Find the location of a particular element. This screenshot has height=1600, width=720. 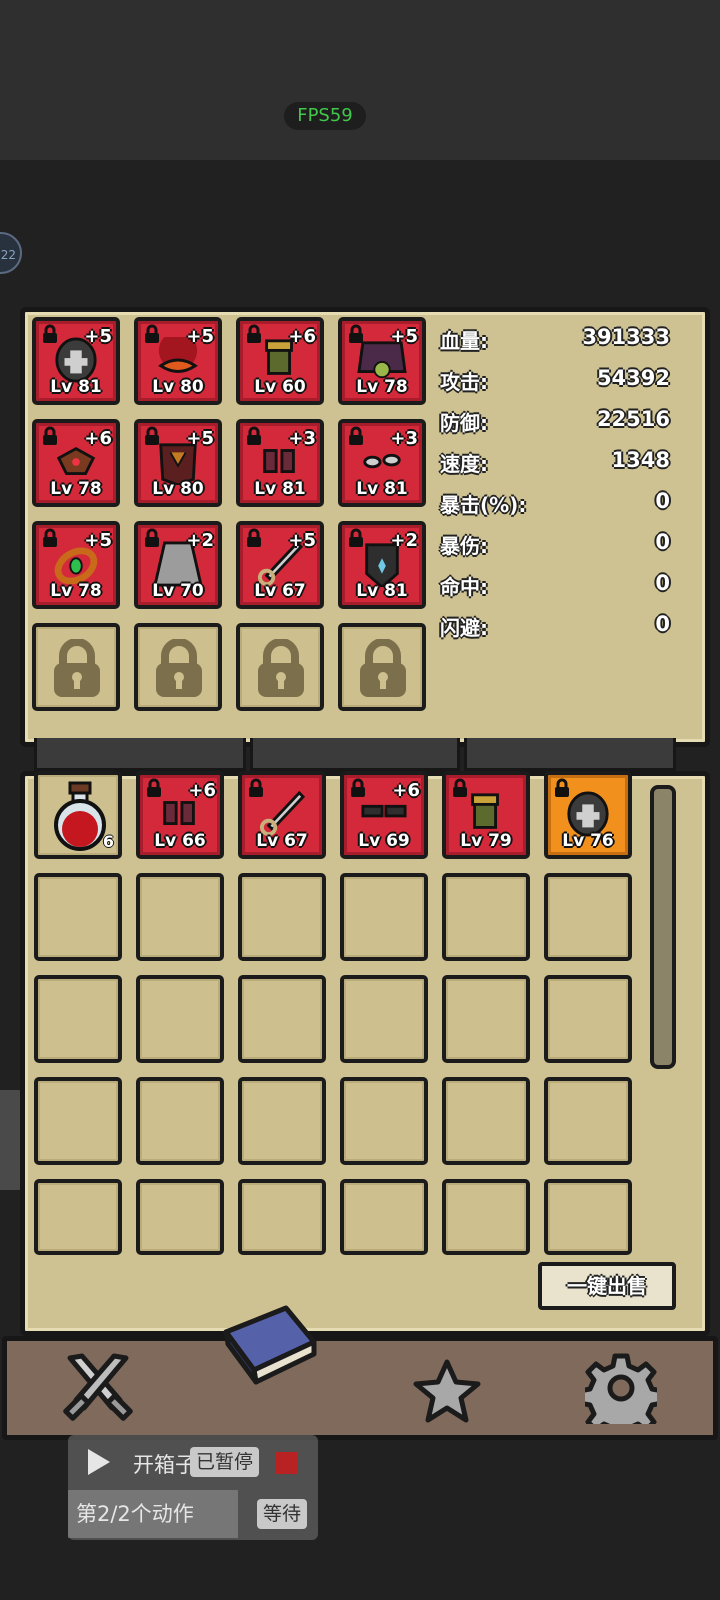

helmet-slot: Lv 76 is located at coordinates (588, 815).